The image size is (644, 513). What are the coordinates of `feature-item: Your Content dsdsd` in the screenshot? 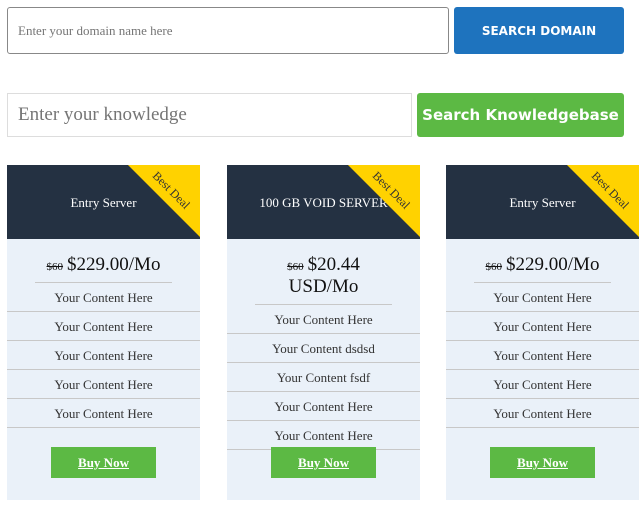 It's located at (323, 348).